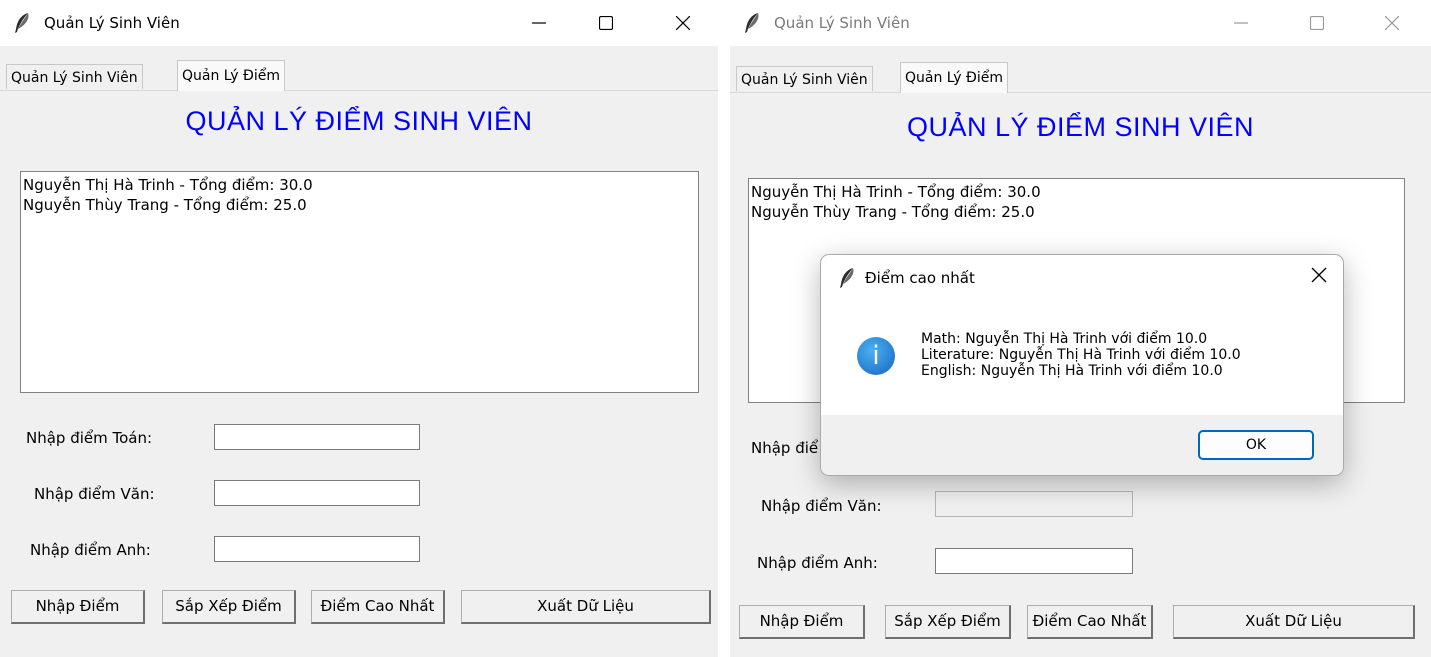 Image resolution: width=1431 pixels, height=657 pixels. What do you see at coordinates (785, 448) in the screenshot?
I see `math-score-label: Nhập điể` at bounding box center [785, 448].